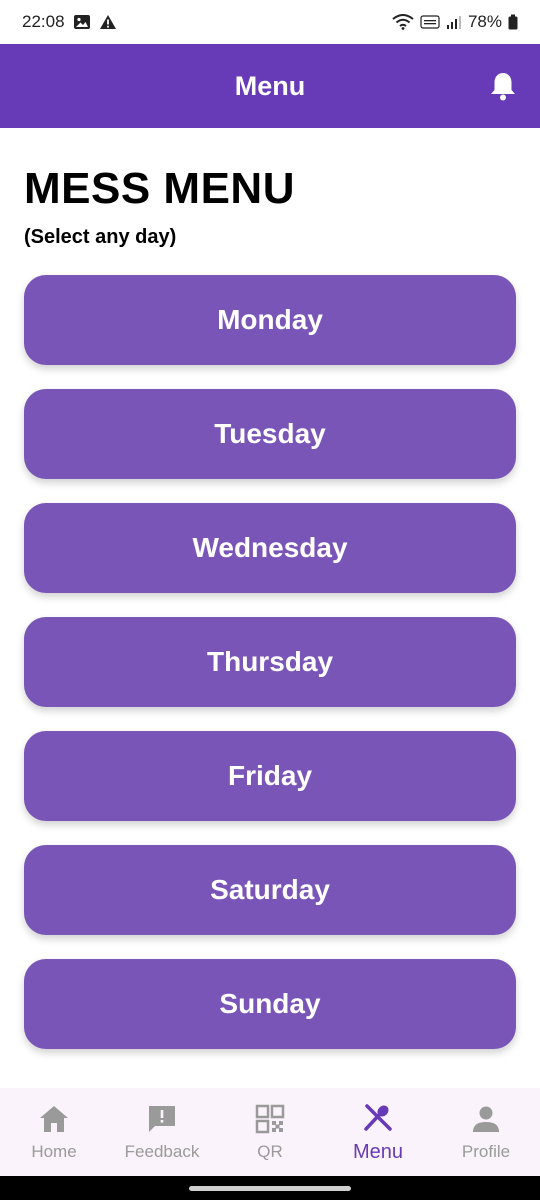 Image resolution: width=540 pixels, height=1200 pixels. I want to click on day-button-thursday: Thursday, so click(270, 662).